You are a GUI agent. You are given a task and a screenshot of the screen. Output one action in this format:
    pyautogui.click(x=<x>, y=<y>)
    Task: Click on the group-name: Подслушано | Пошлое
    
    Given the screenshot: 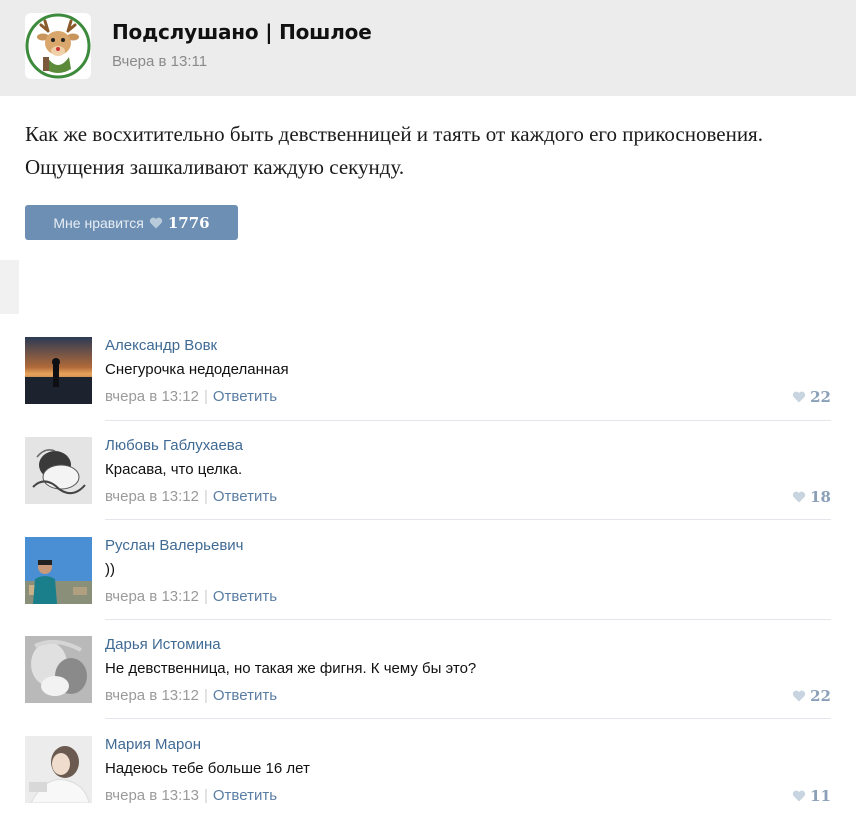 What is the action you would take?
    pyautogui.click(x=242, y=32)
    